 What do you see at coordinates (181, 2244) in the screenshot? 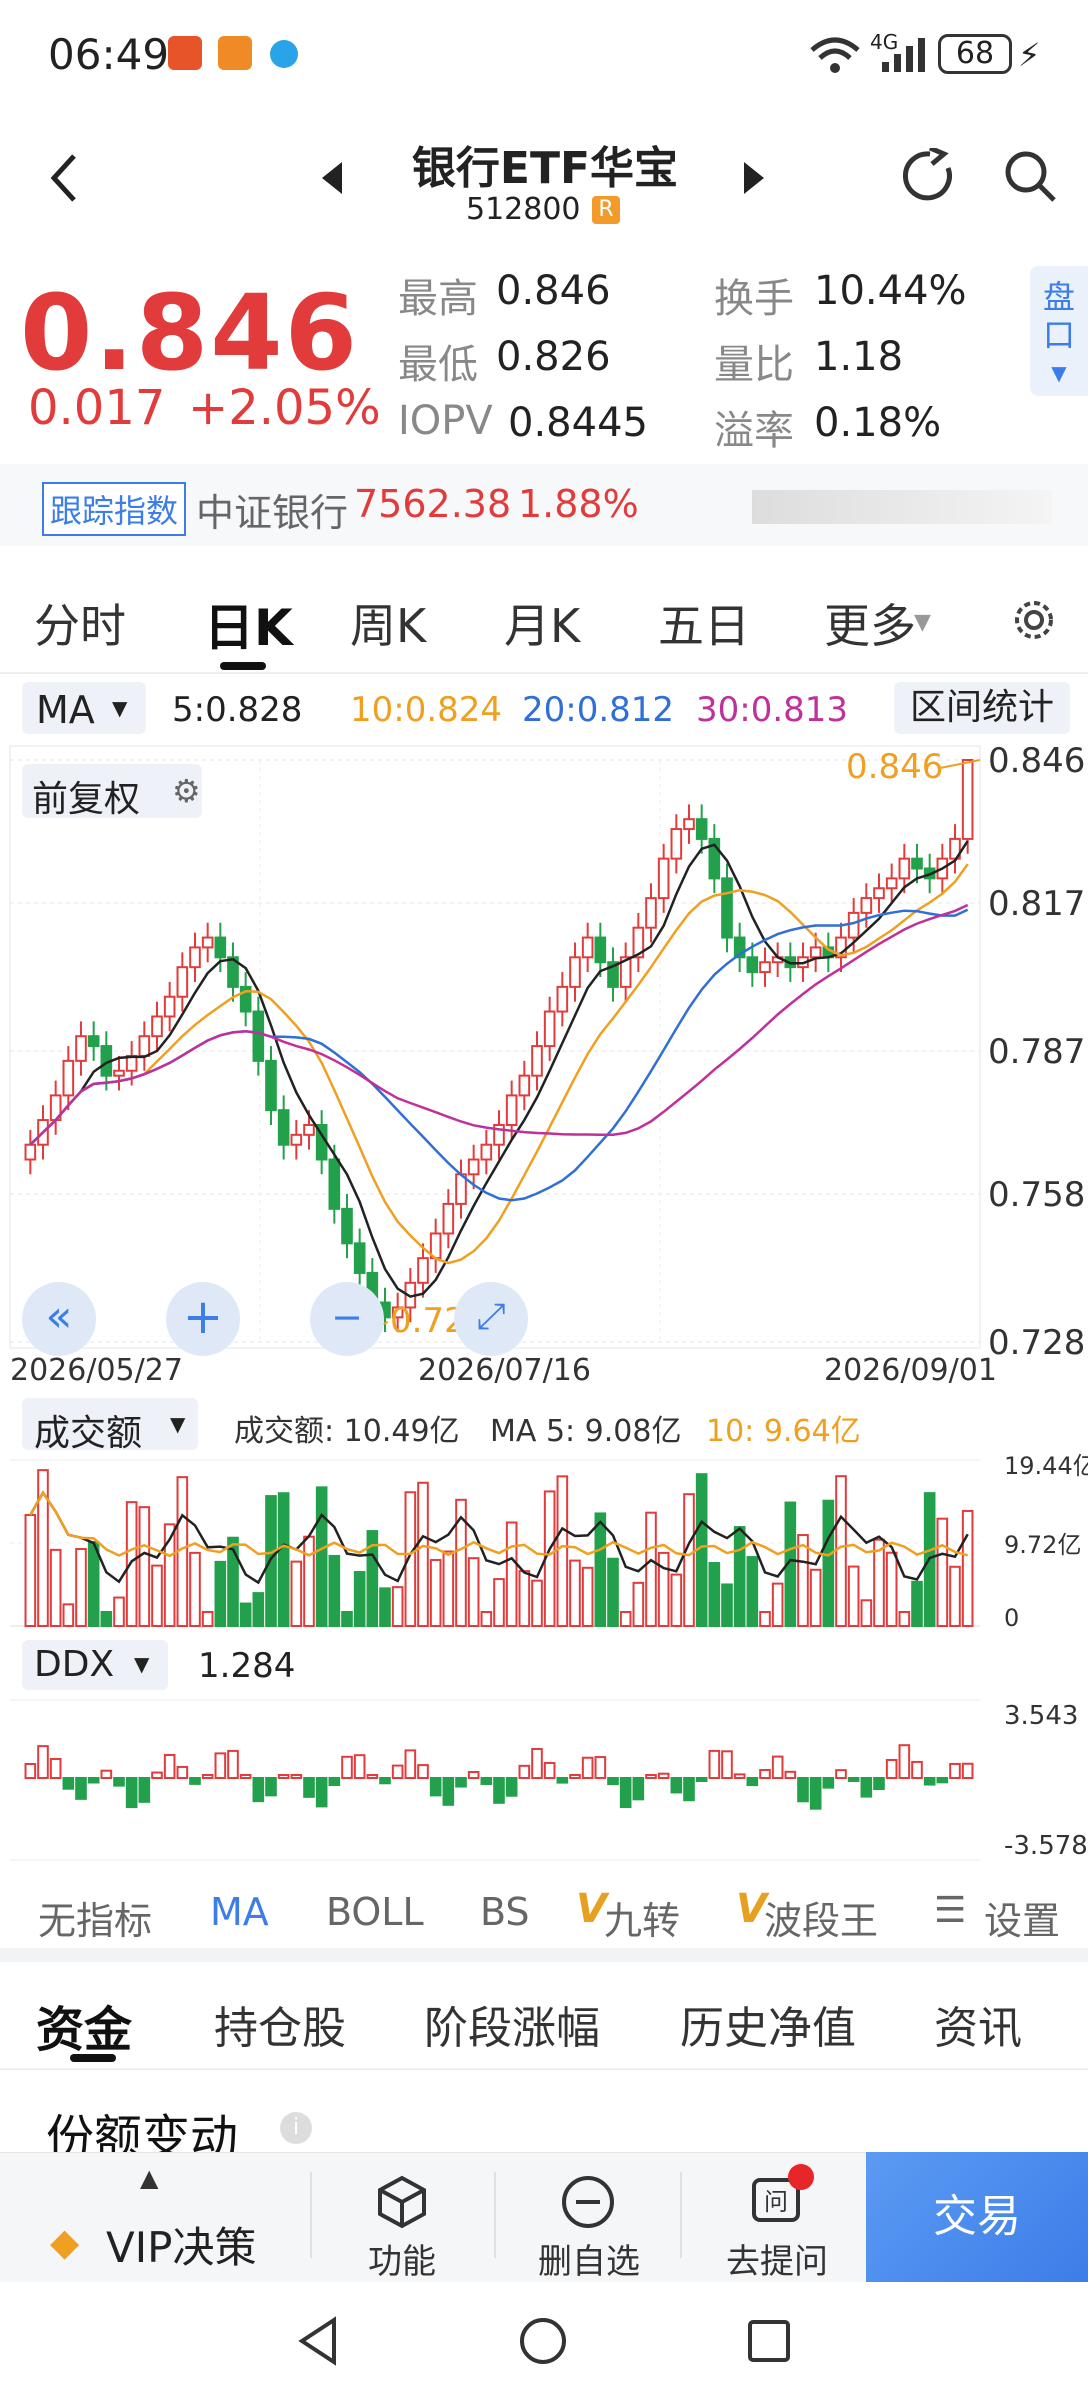
I see `vip-decision: VIP决策` at bounding box center [181, 2244].